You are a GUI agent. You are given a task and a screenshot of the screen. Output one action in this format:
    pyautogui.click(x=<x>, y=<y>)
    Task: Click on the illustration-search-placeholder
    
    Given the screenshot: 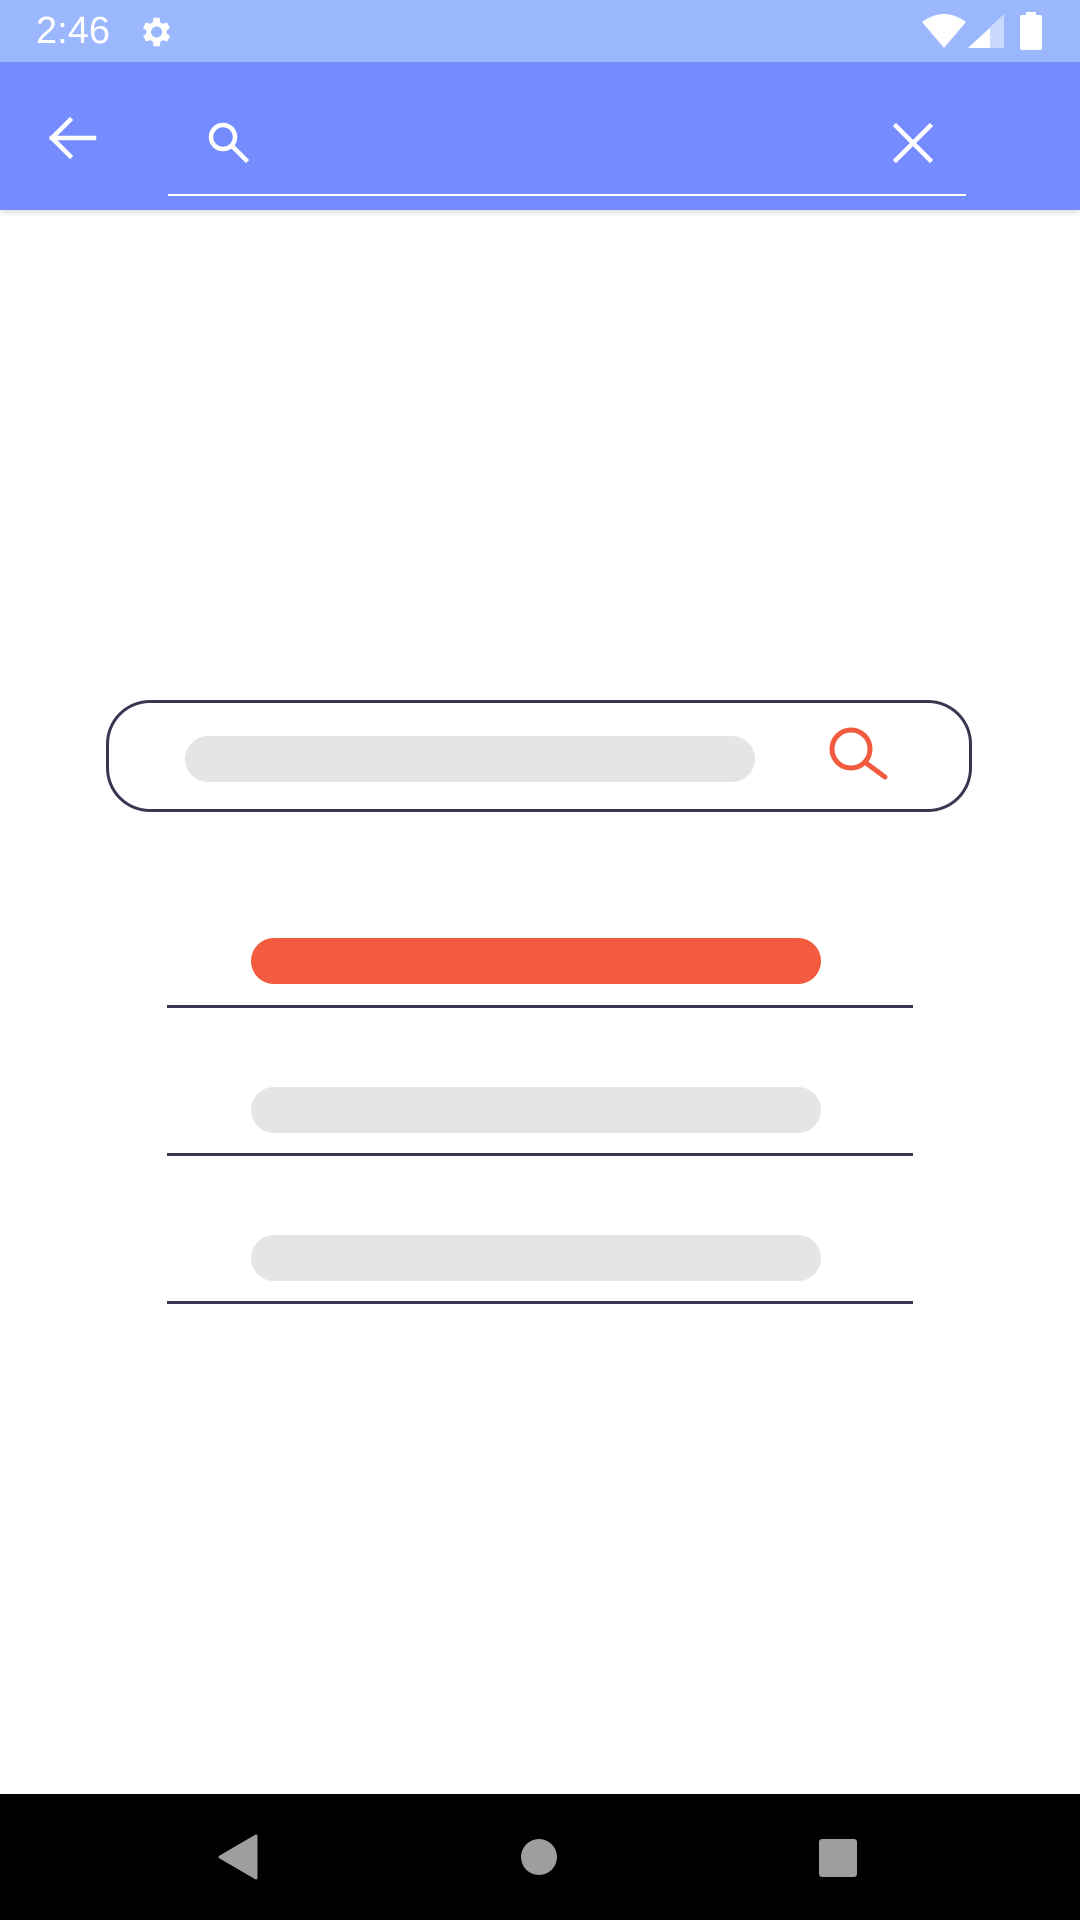 What is the action you would take?
    pyautogui.click(x=470, y=759)
    